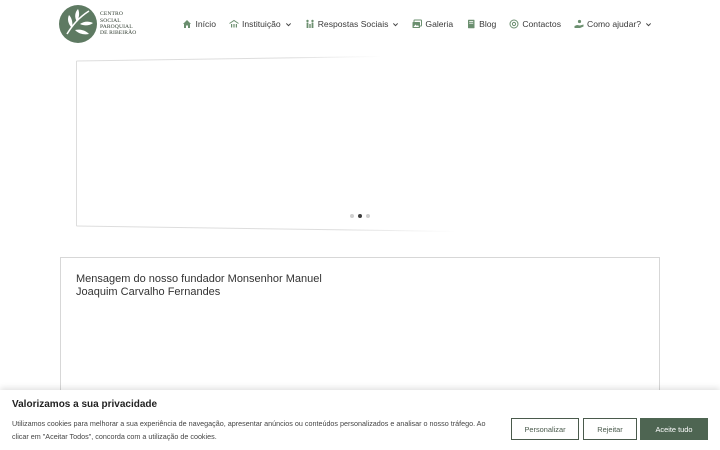 Image resolution: width=720 pixels, height=450 pixels. What do you see at coordinates (118, 33) in the screenshot?
I see `logo-line: DE RIBEIRÃO` at bounding box center [118, 33].